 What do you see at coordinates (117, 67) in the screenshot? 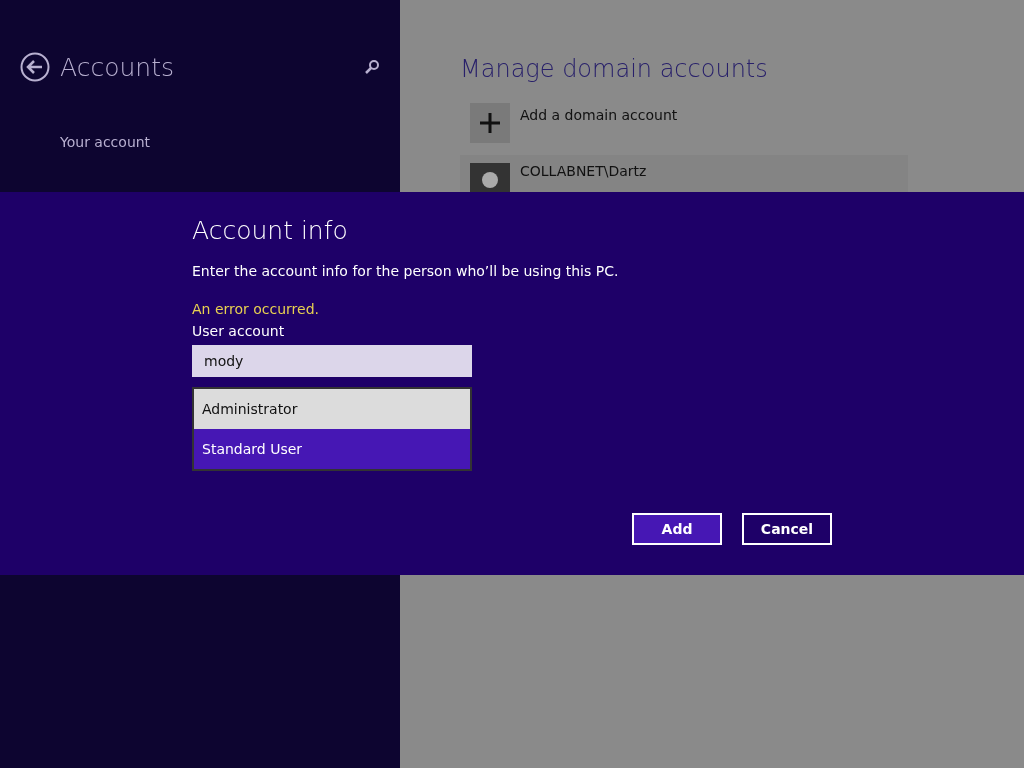
I see `page-title: Accounts` at bounding box center [117, 67].